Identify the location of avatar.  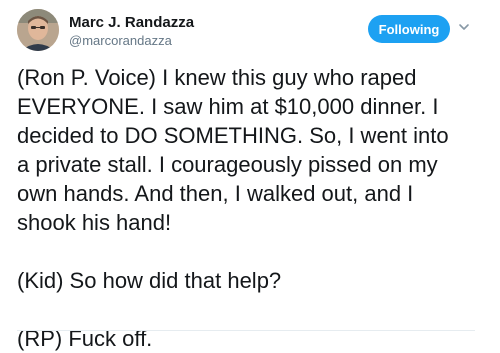
(38, 30).